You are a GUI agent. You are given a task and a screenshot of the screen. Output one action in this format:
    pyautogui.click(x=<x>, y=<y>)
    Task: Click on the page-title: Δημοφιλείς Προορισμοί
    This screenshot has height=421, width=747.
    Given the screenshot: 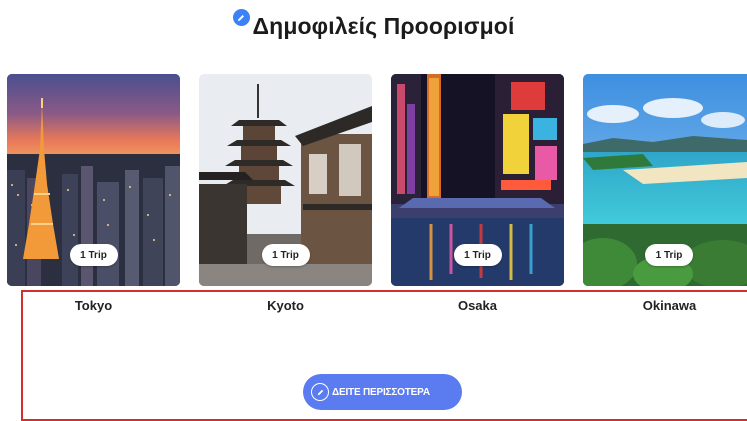 What is the action you would take?
    pyautogui.click(x=383, y=26)
    